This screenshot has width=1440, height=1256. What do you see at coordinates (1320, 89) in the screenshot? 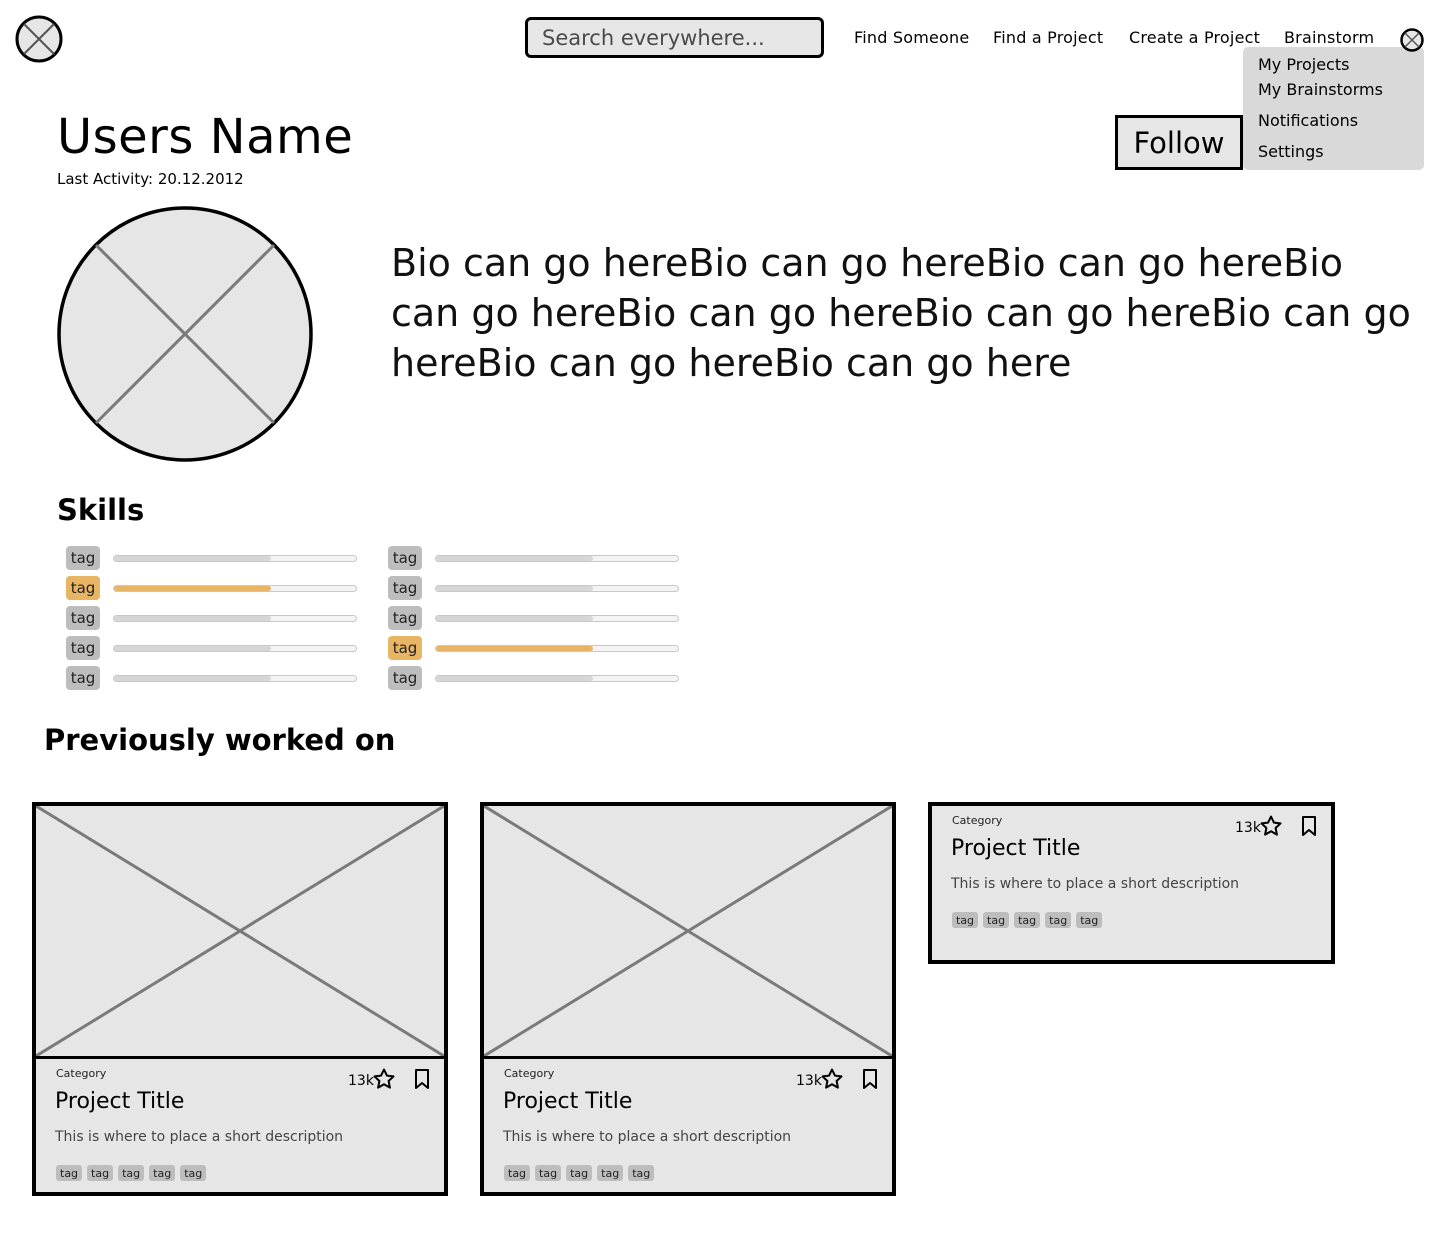
I see `menu-item-my-brainstorms: My Brainstorms` at bounding box center [1320, 89].